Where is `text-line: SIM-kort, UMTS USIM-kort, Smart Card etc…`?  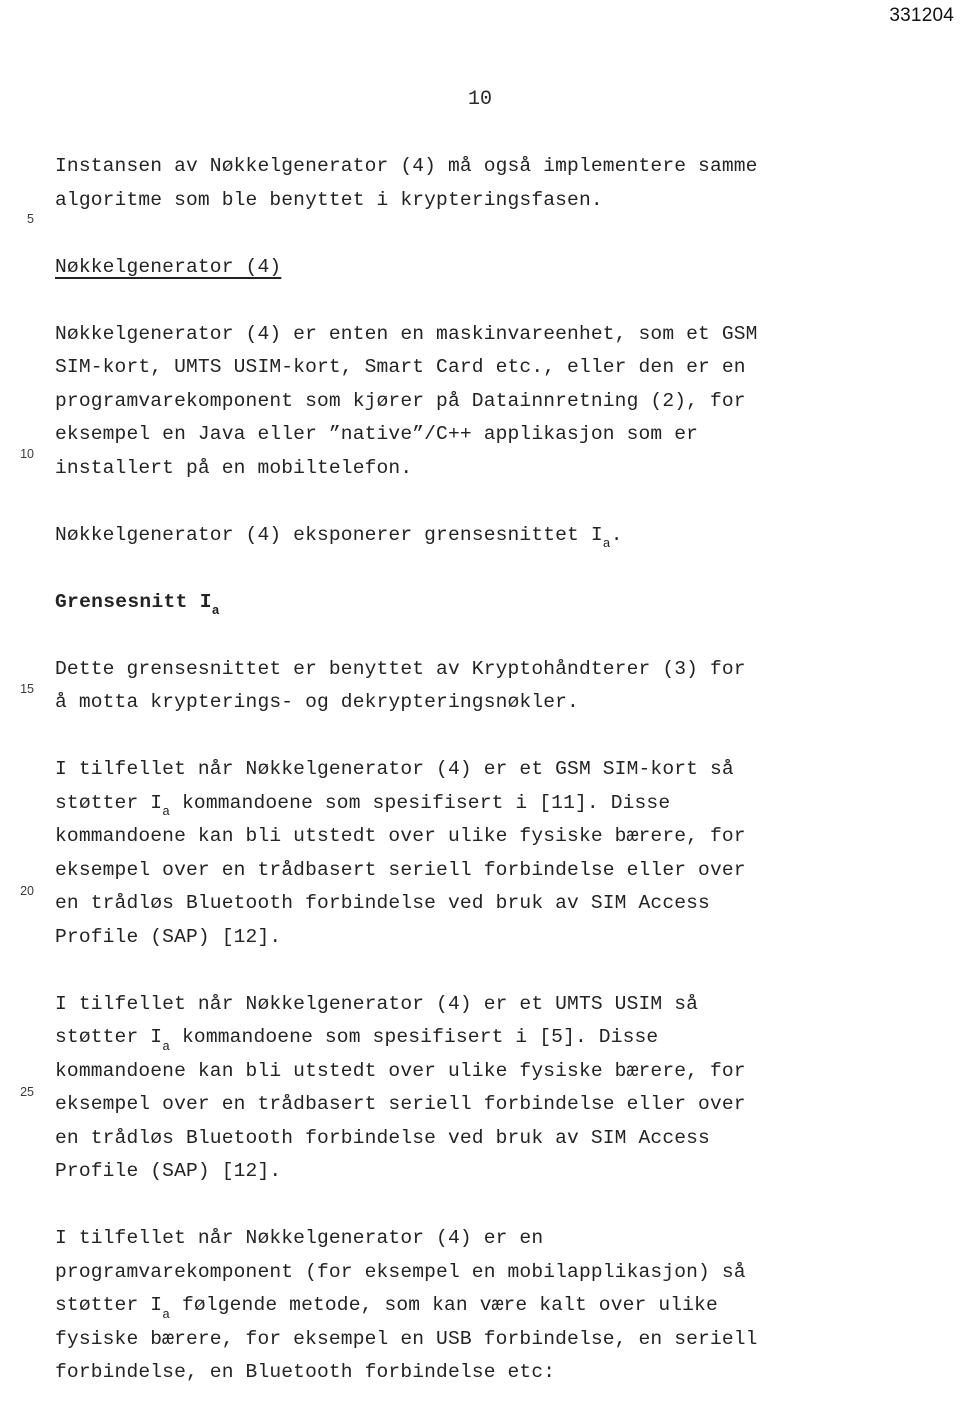 text-line: SIM-kort, UMTS USIM-kort, Smart Card etc… is located at coordinates (400, 367).